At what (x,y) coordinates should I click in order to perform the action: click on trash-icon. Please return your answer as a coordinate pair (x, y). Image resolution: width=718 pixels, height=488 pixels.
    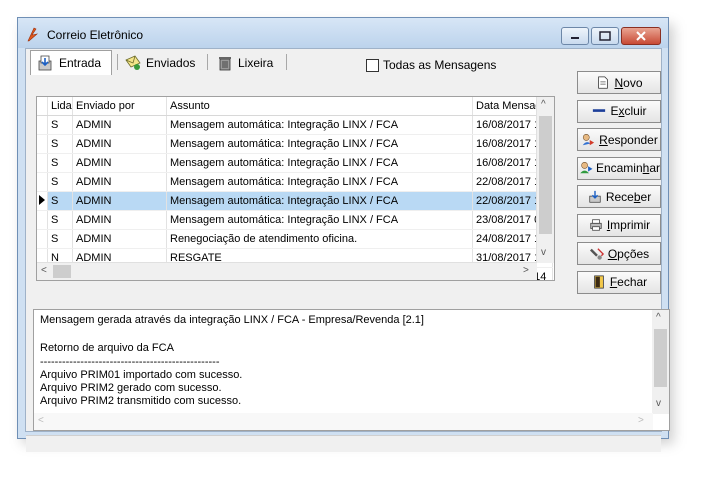
    Looking at the image, I should click on (225, 64).